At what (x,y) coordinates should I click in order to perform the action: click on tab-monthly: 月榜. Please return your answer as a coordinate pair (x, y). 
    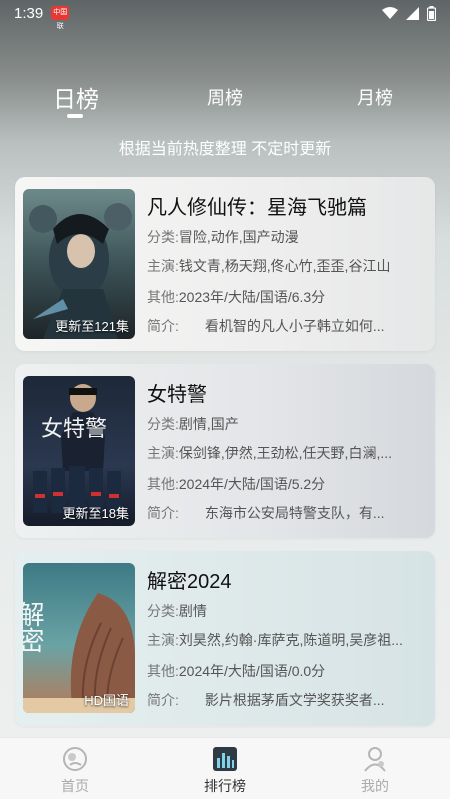
    Looking at the image, I should click on (375, 97).